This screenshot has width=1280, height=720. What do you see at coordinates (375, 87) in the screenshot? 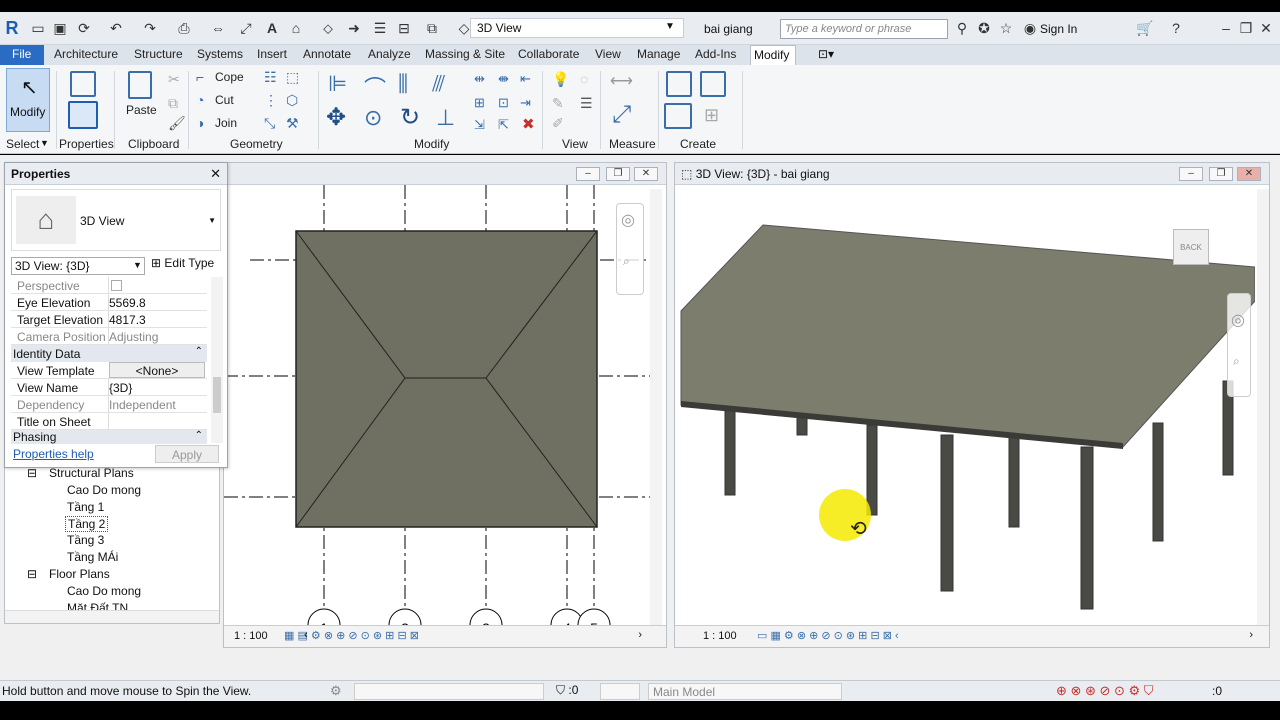
I see `offset-icon: ⌒` at bounding box center [375, 87].